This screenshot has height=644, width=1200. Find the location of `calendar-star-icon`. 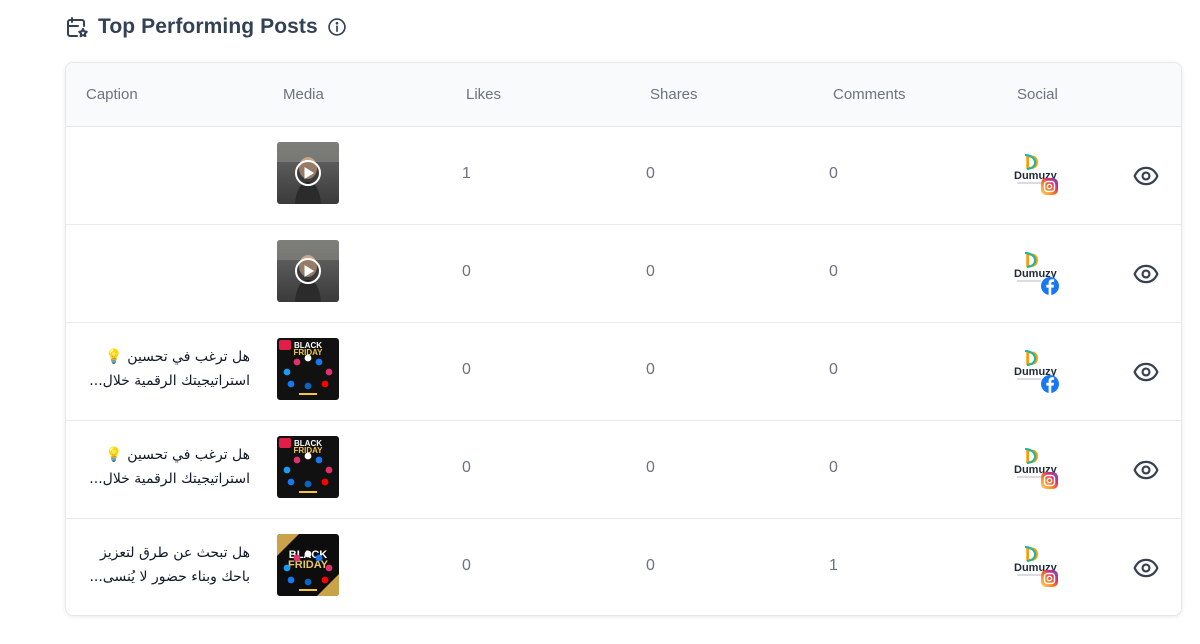

calendar-star-icon is located at coordinates (77, 27).